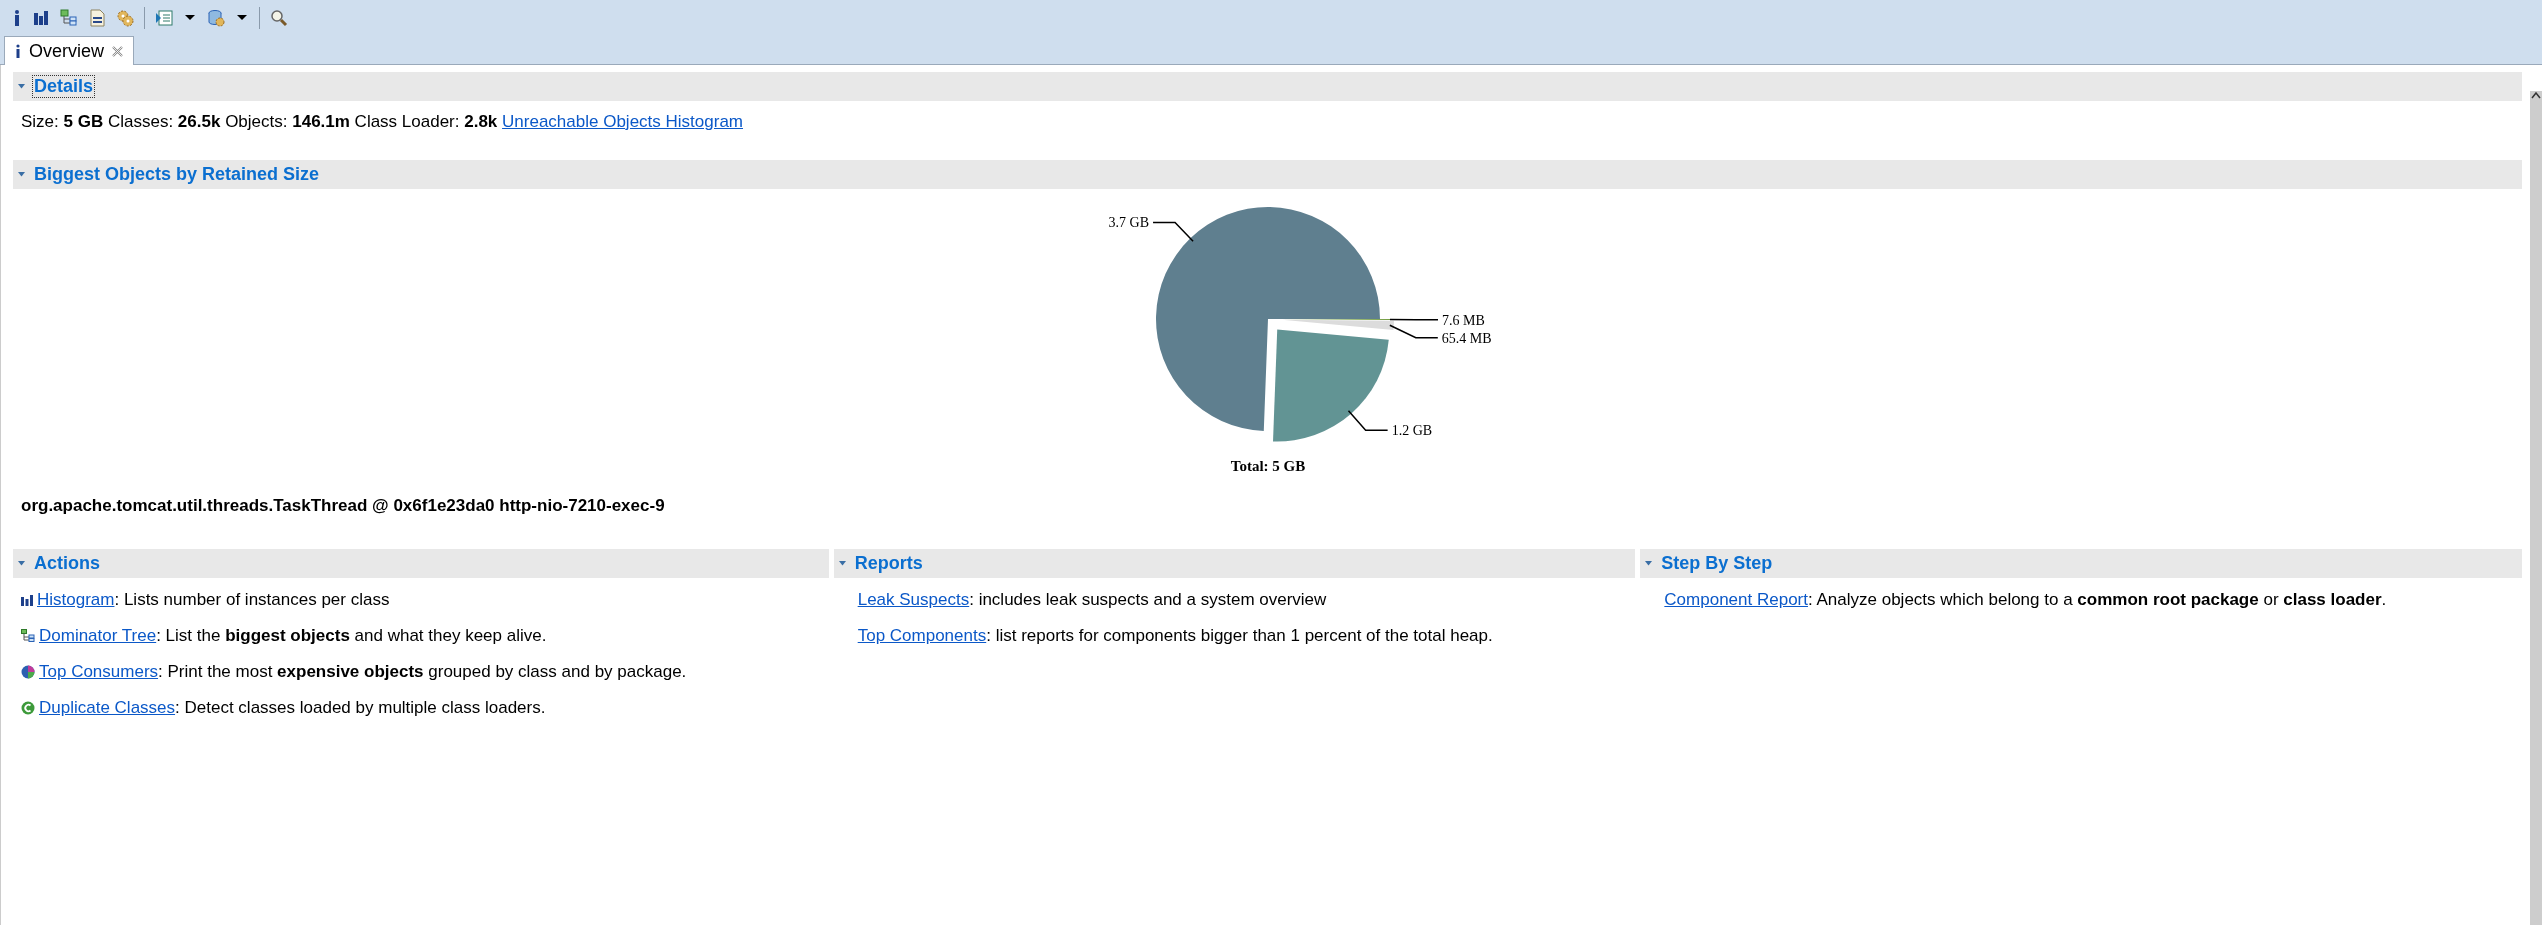 The image size is (2542, 925). I want to click on gears-icon, so click(125, 18).